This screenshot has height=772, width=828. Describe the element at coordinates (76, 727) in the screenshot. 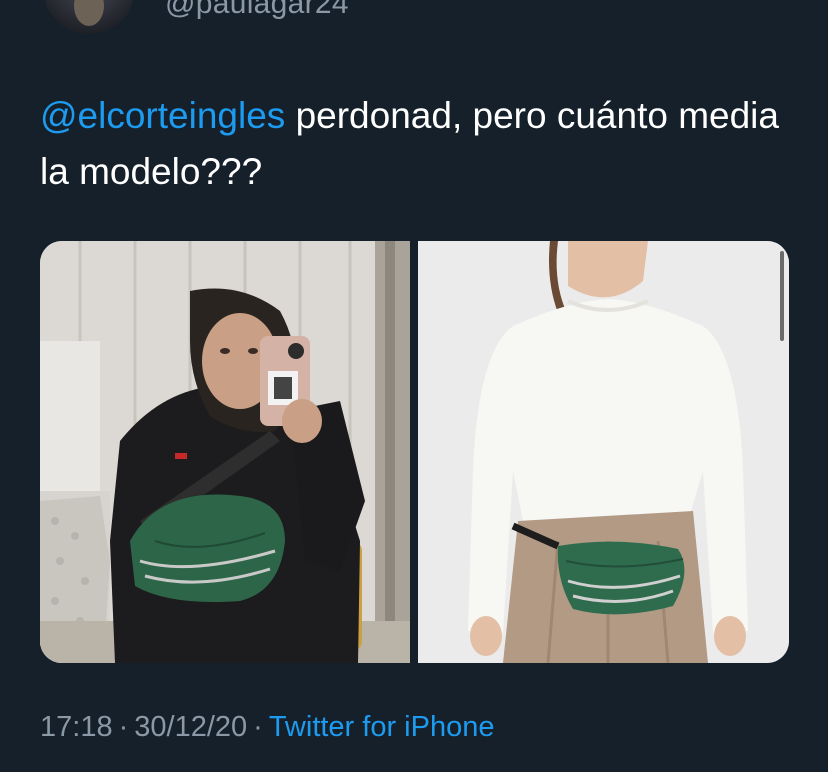

I see `tweet-time: 17:18` at that location.